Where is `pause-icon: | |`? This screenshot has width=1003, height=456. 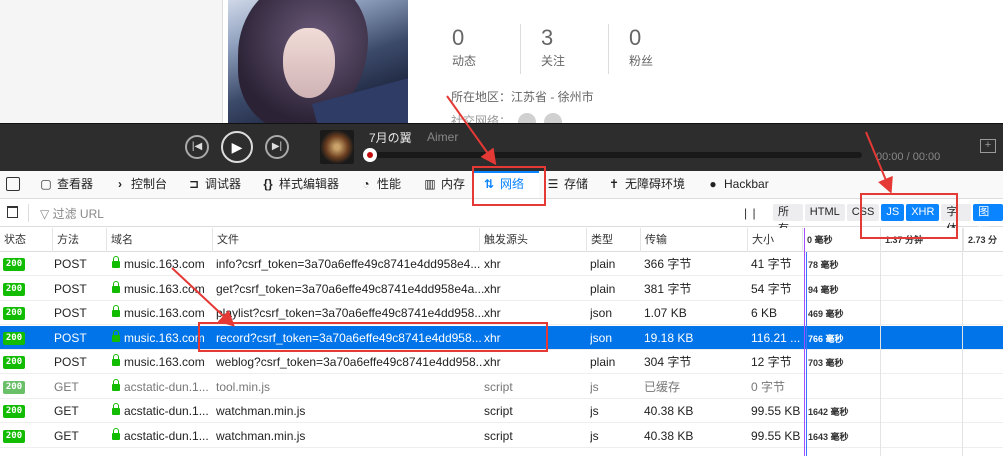 pause-icon: | | is located at coordinates (750, 213).